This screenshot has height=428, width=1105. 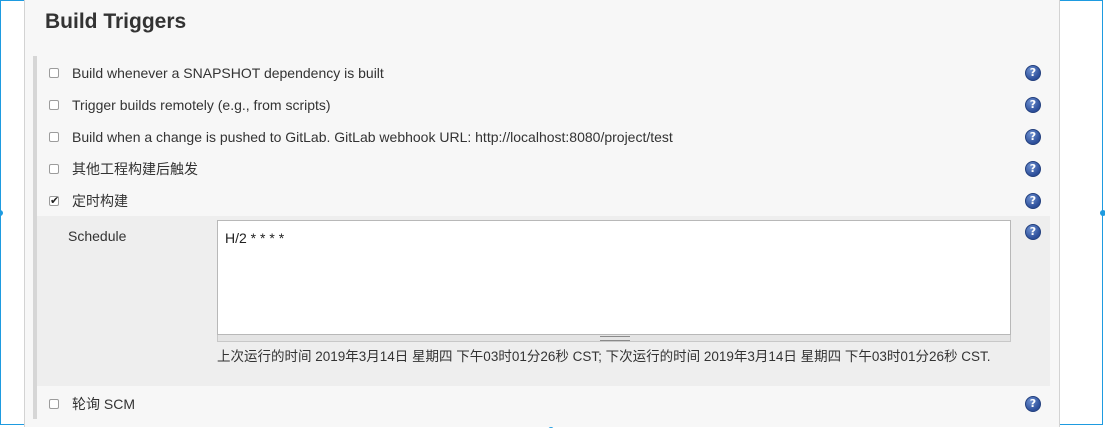 What do you see at coordinates (54, 105) in the screenshot?
I see `trigger-remotely-checkbox` at bounding box center [54, 105].